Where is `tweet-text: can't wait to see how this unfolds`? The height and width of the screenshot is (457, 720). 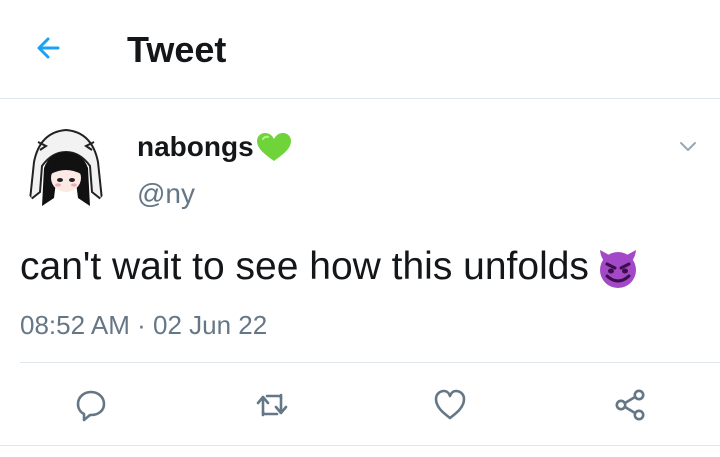 tweet-text: can't wait to see how this unfolds is located at coordinates (330, 267).